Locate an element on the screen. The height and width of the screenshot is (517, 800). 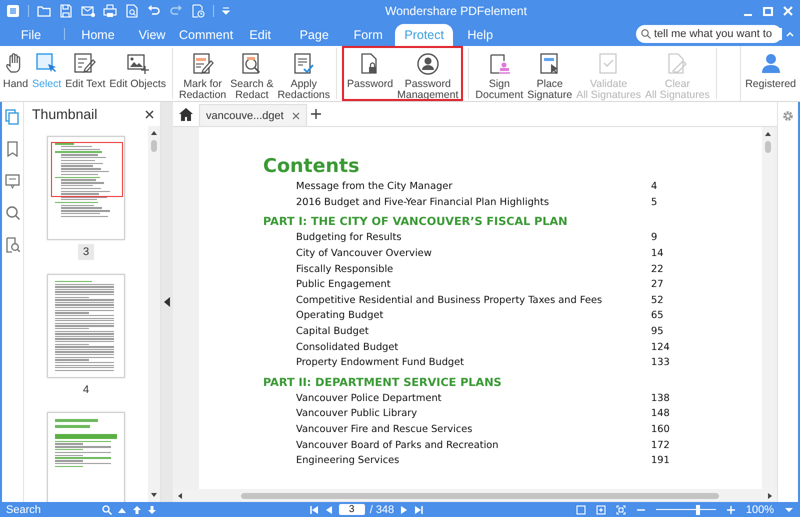
toc-page-number: 52 is located at coordinates (657, 300).